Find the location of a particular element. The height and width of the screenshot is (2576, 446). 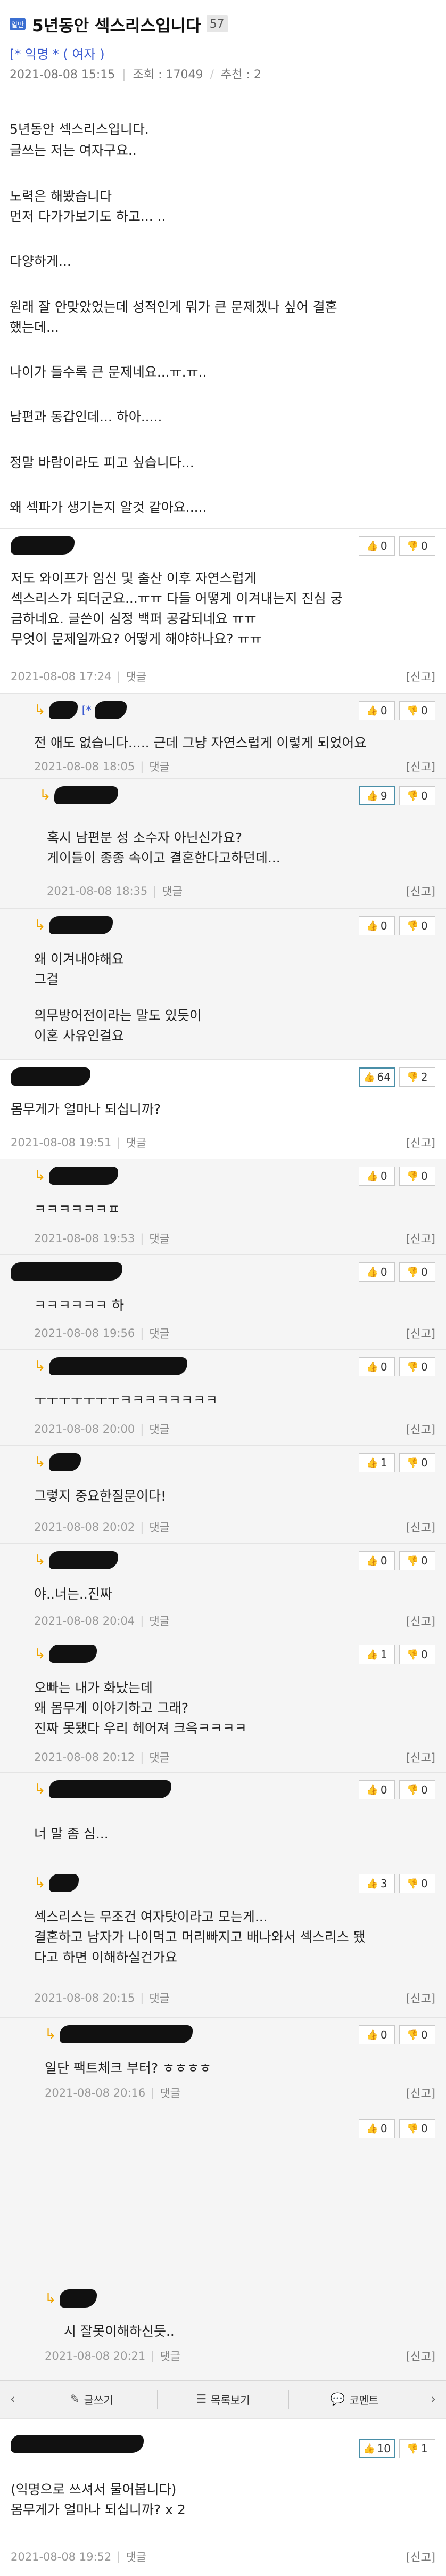

comment-line: 그렇지 중요한질문이다! is located at coordinates (100, 1496).